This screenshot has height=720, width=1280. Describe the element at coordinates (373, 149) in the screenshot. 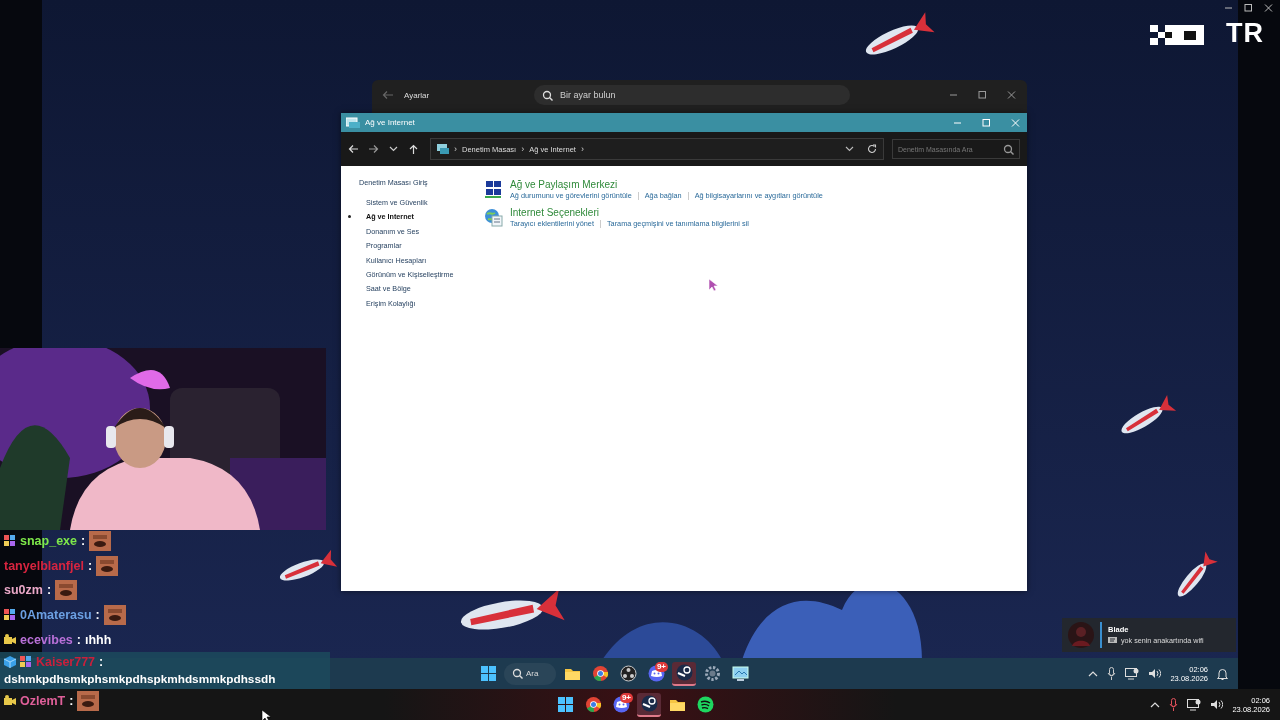

I see `forward-arrow-icon` at that location.